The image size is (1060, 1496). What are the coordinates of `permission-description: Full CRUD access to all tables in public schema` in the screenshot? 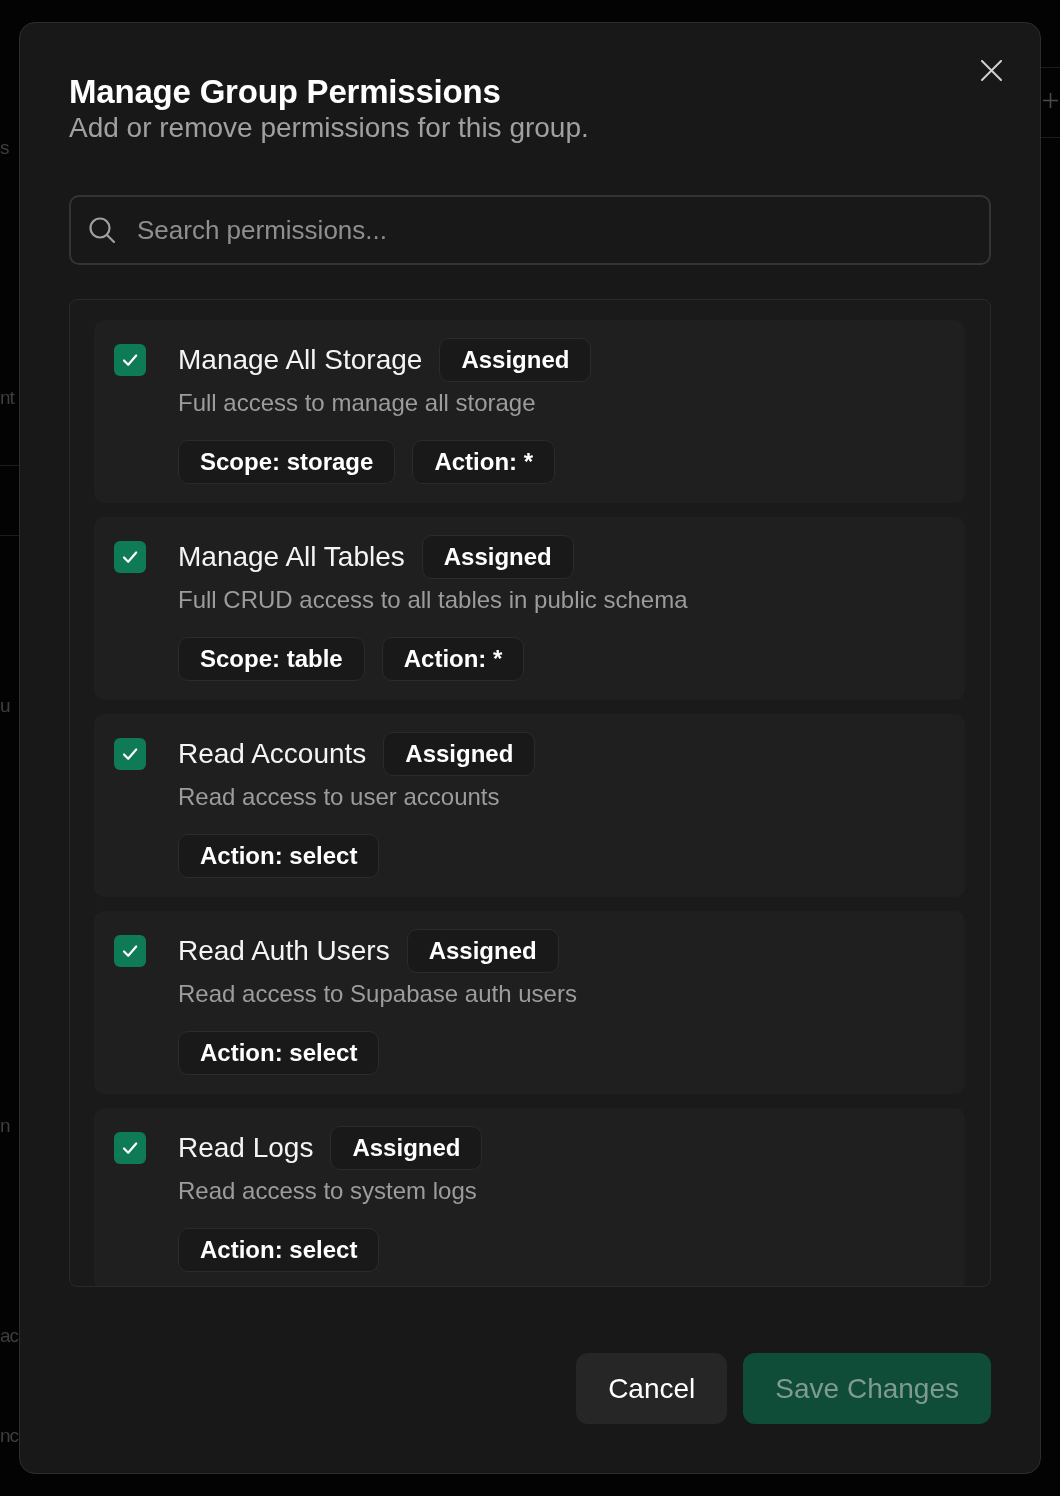 It's located at (433, 600).